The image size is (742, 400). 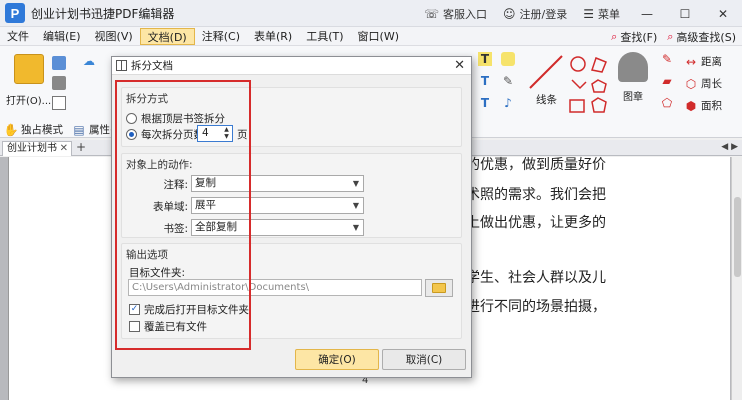 I want to click on browse-folder-button, so click(x=439, y=288).